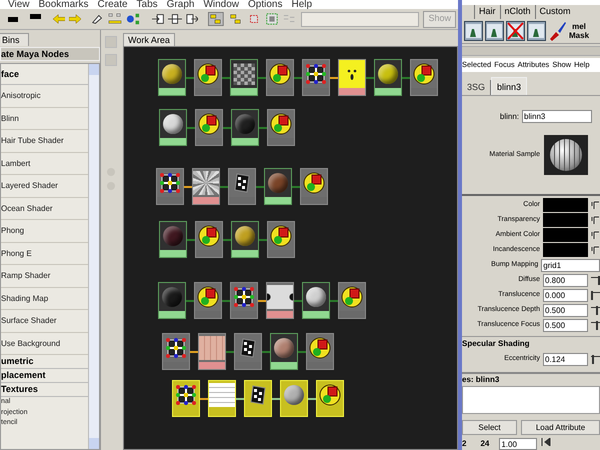  Describe the element at coordinates (531, 400) in the screenshot. I see `notes-field` at that location.